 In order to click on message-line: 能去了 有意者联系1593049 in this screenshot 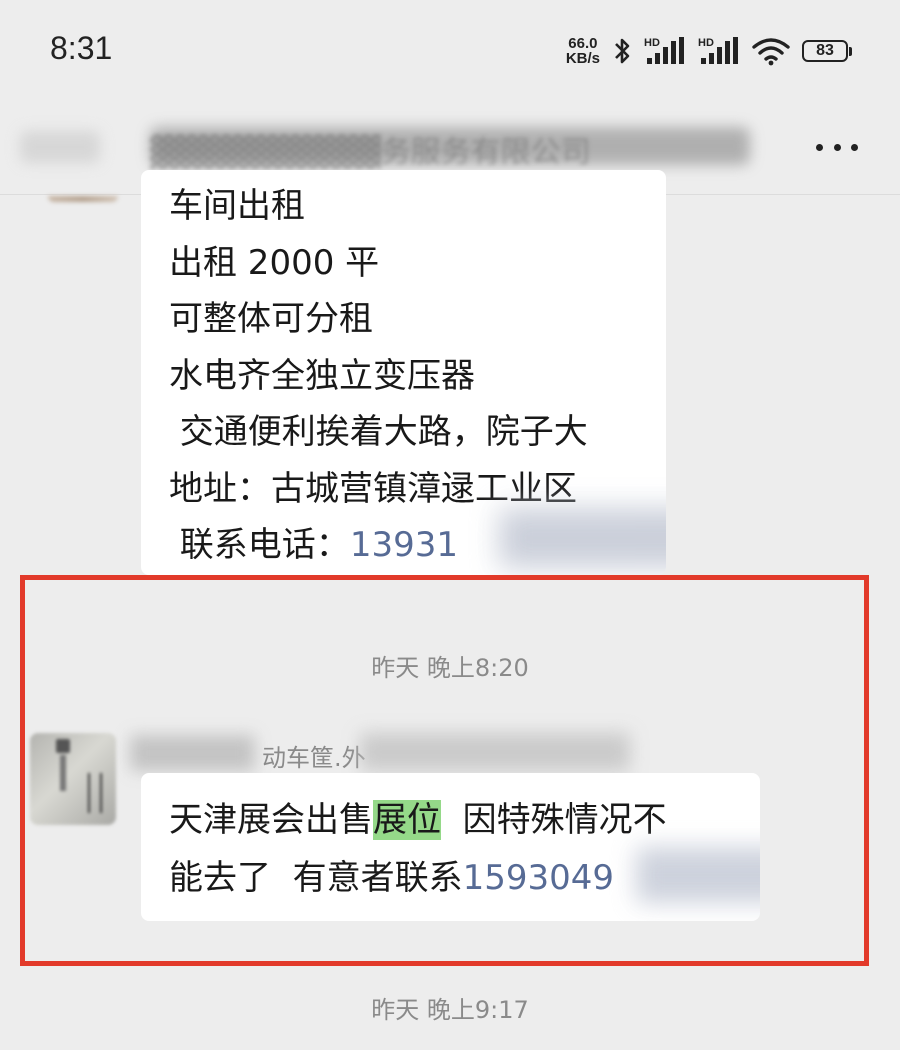, I will do `click(391, 878)`.